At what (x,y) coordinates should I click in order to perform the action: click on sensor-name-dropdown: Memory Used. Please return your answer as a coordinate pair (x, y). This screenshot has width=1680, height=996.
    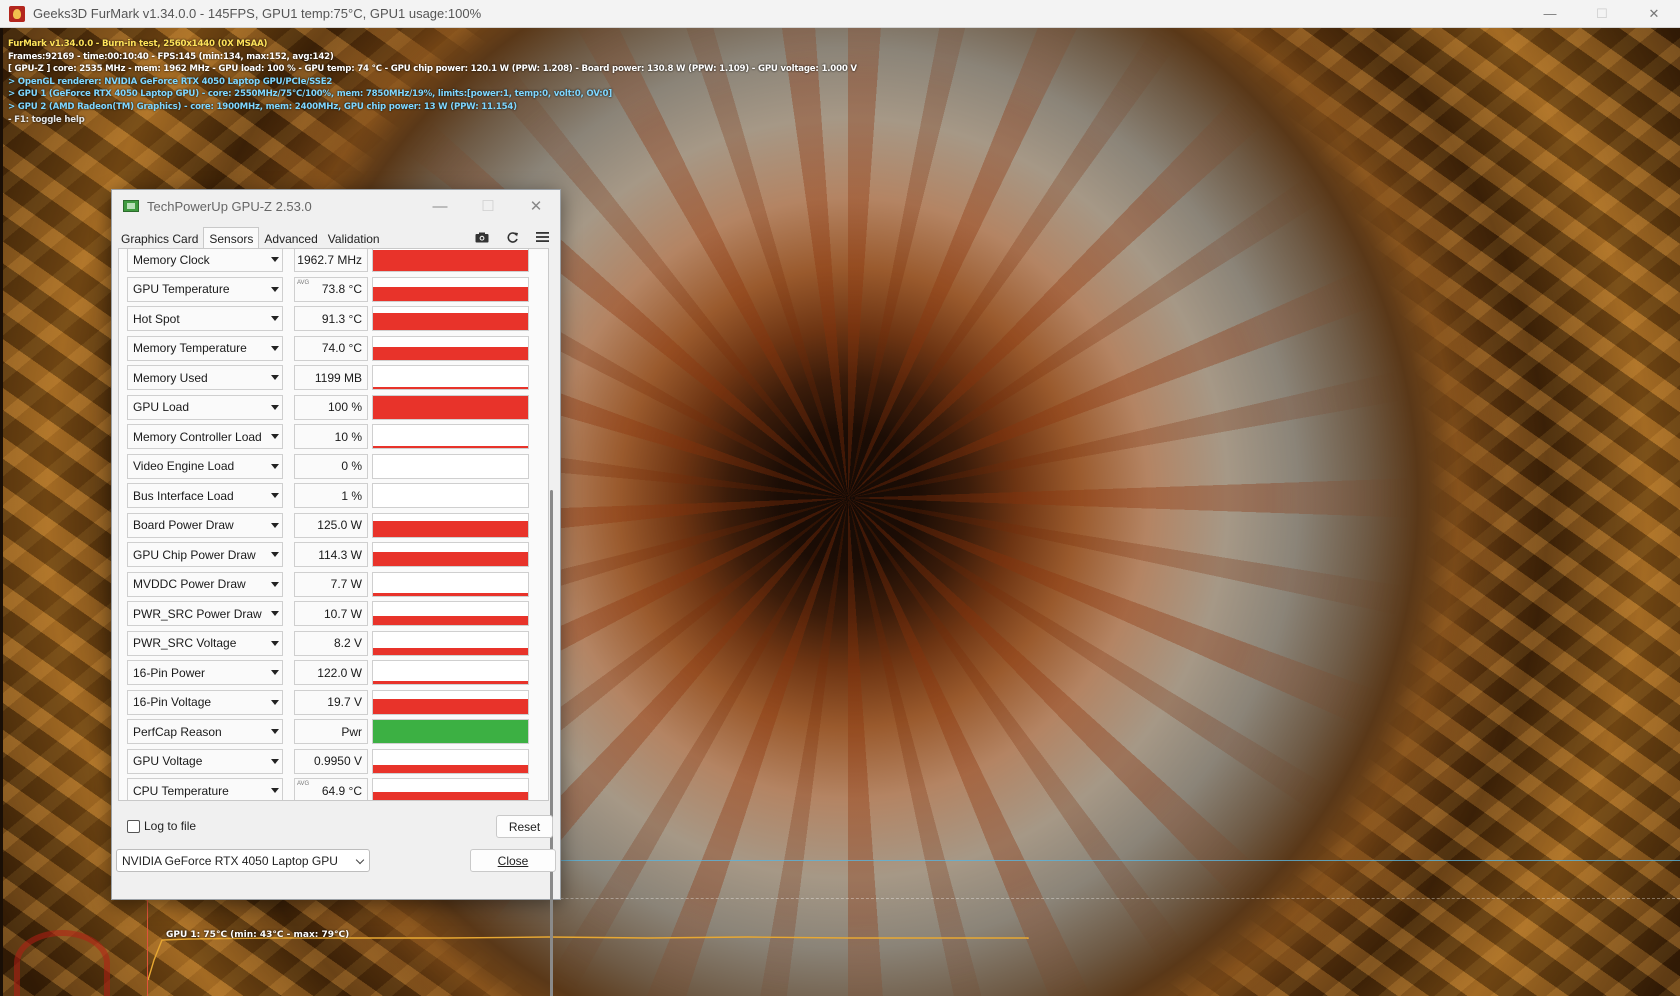
    Looking at the image, I should click on (205, 377).